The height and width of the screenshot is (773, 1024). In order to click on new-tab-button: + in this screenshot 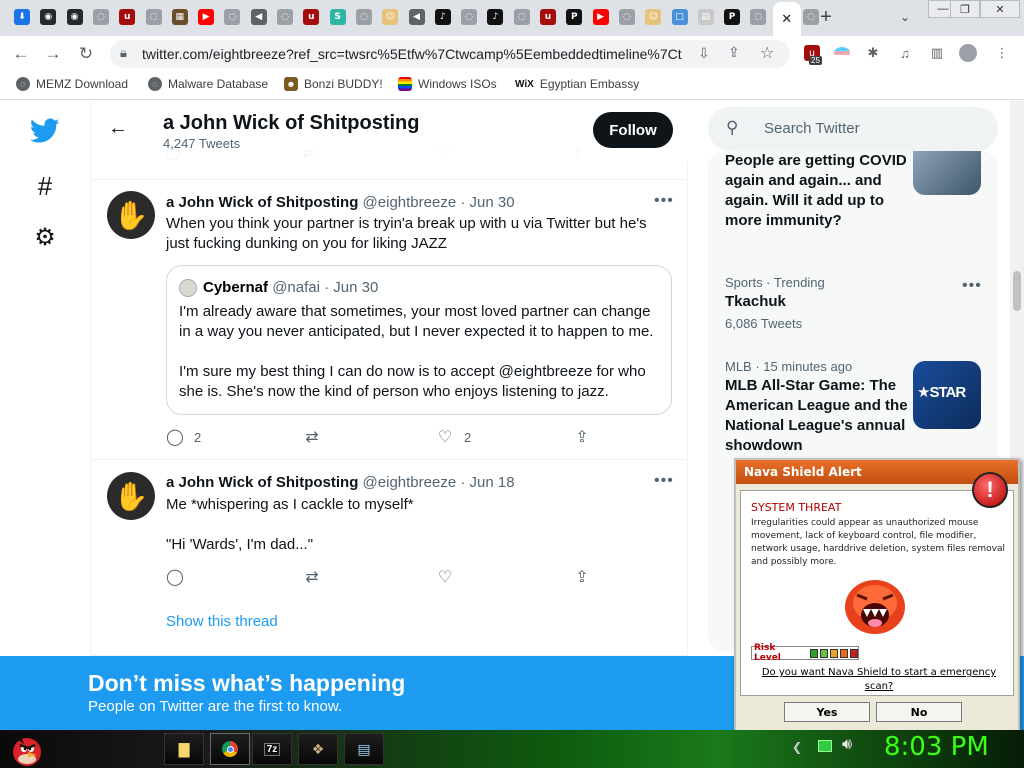, I will do `click(826, 17)`.